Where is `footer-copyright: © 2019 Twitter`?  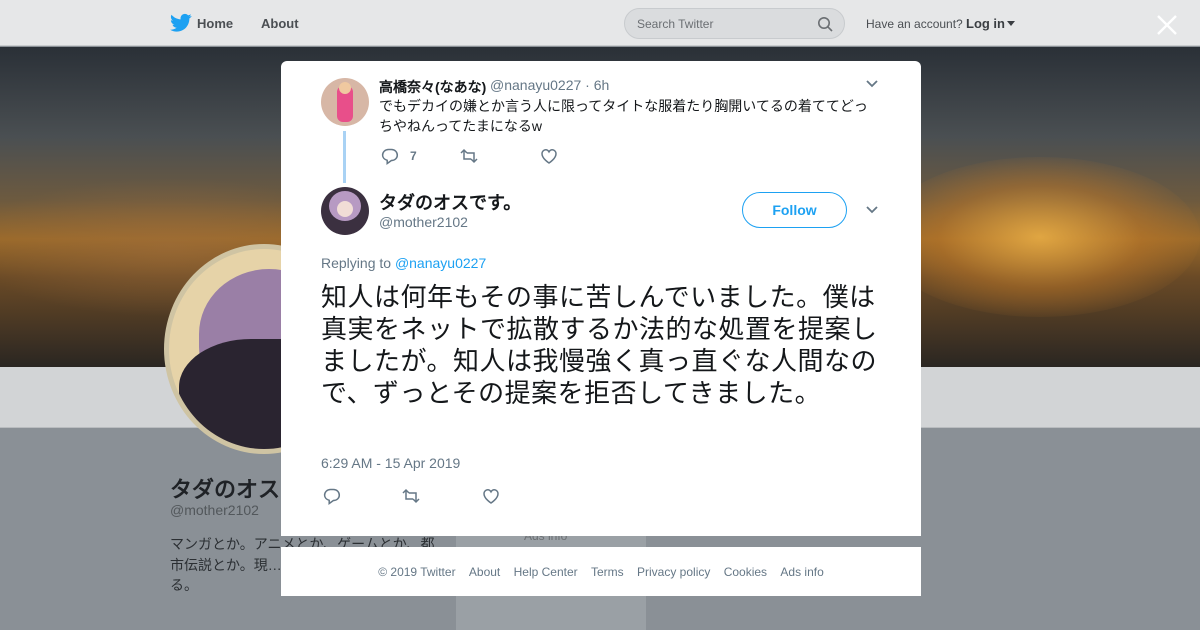 footer-copyright: © 2019 Twitter is located at coordinates (417, 572).